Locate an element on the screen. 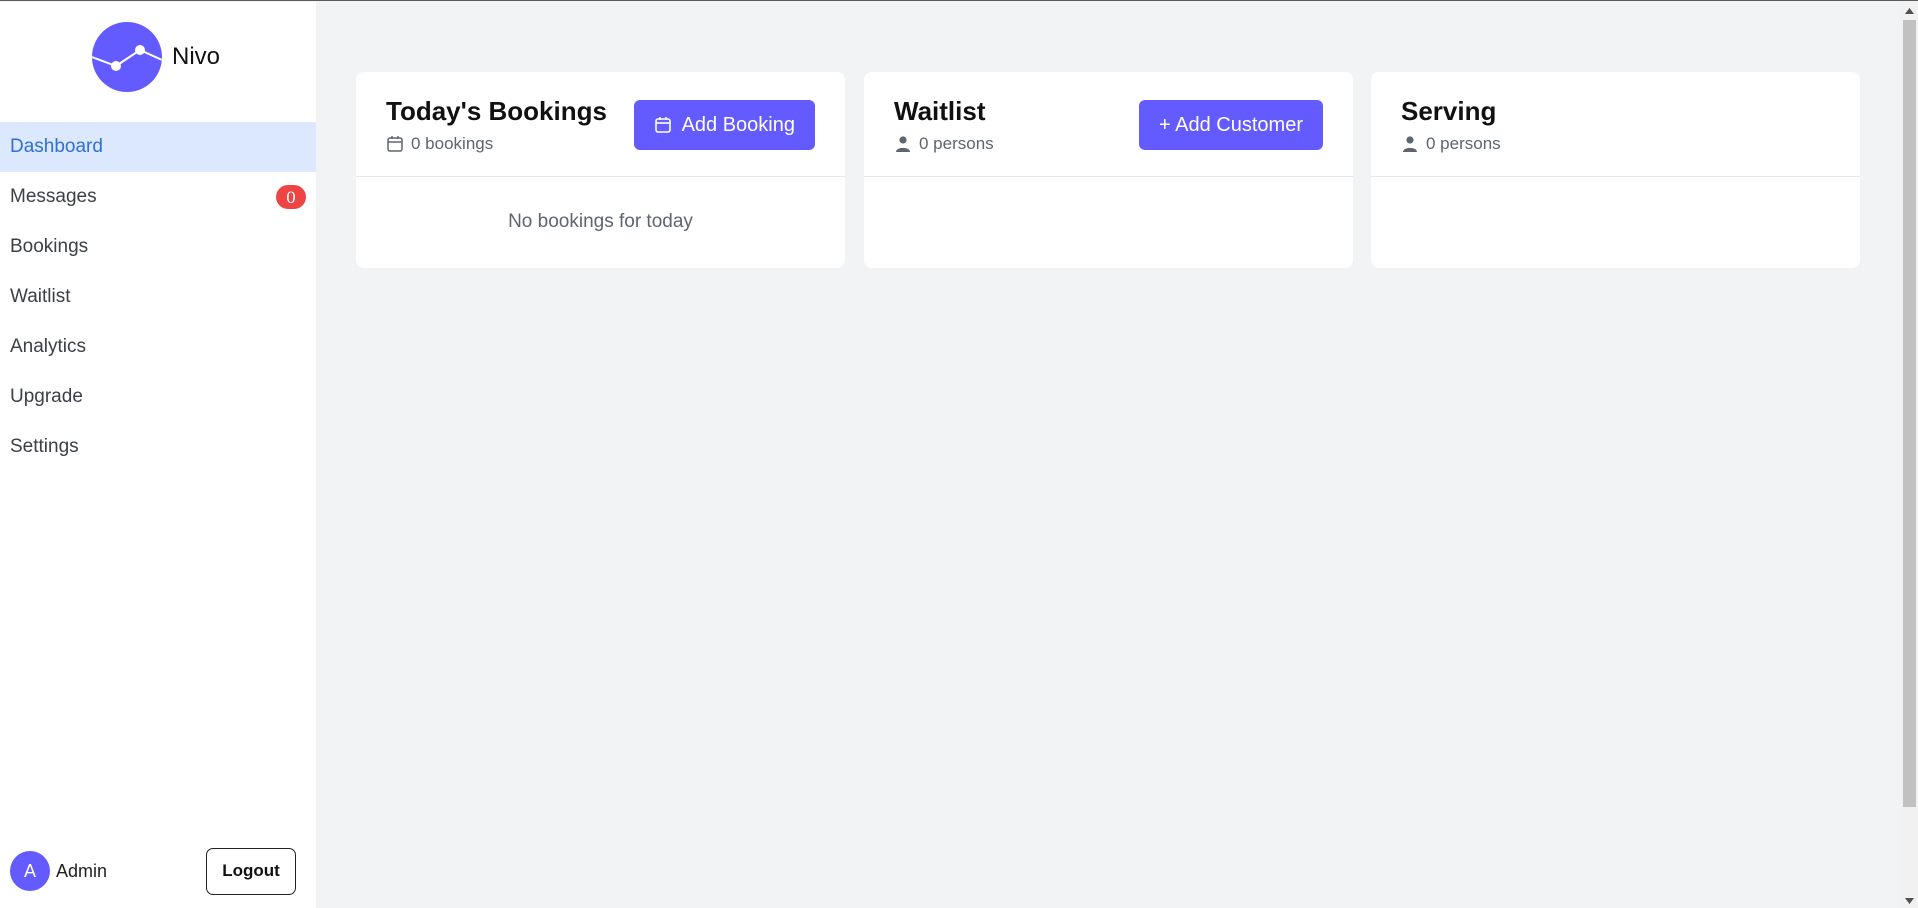  avatar: A is located at coordinates (30, 871).